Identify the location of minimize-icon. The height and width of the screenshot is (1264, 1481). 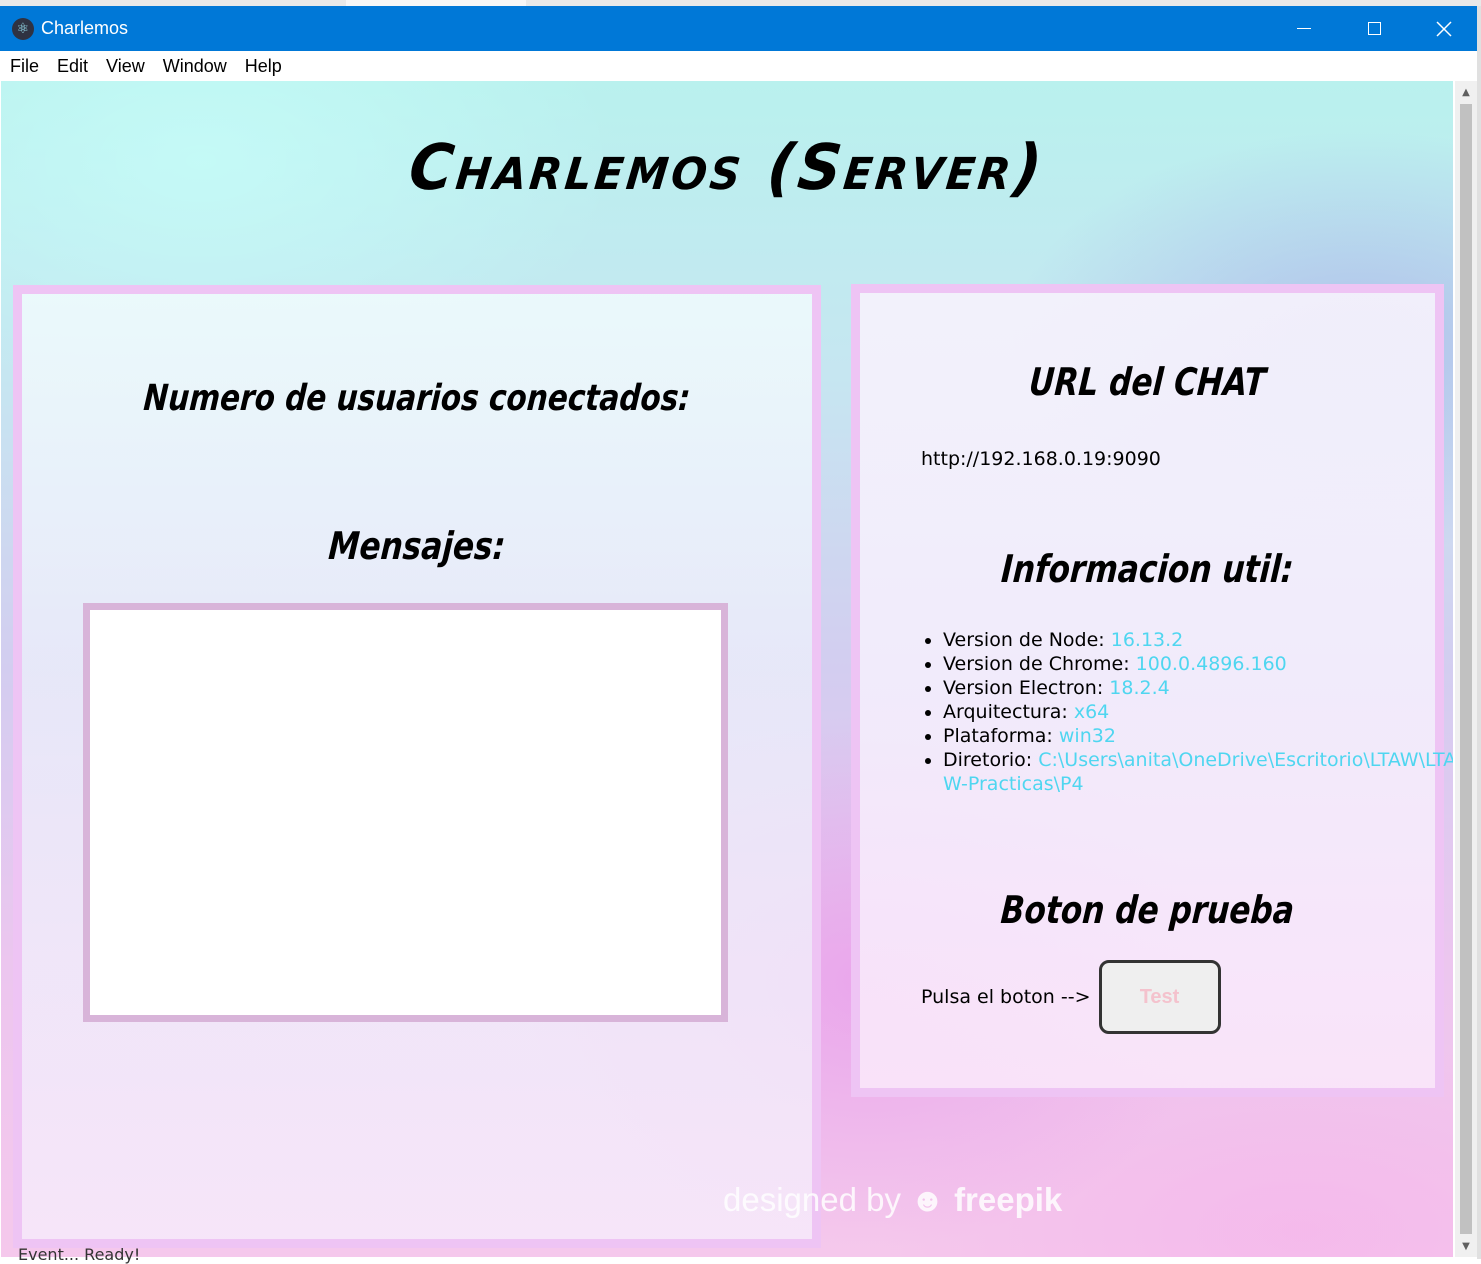
(1304, 28).